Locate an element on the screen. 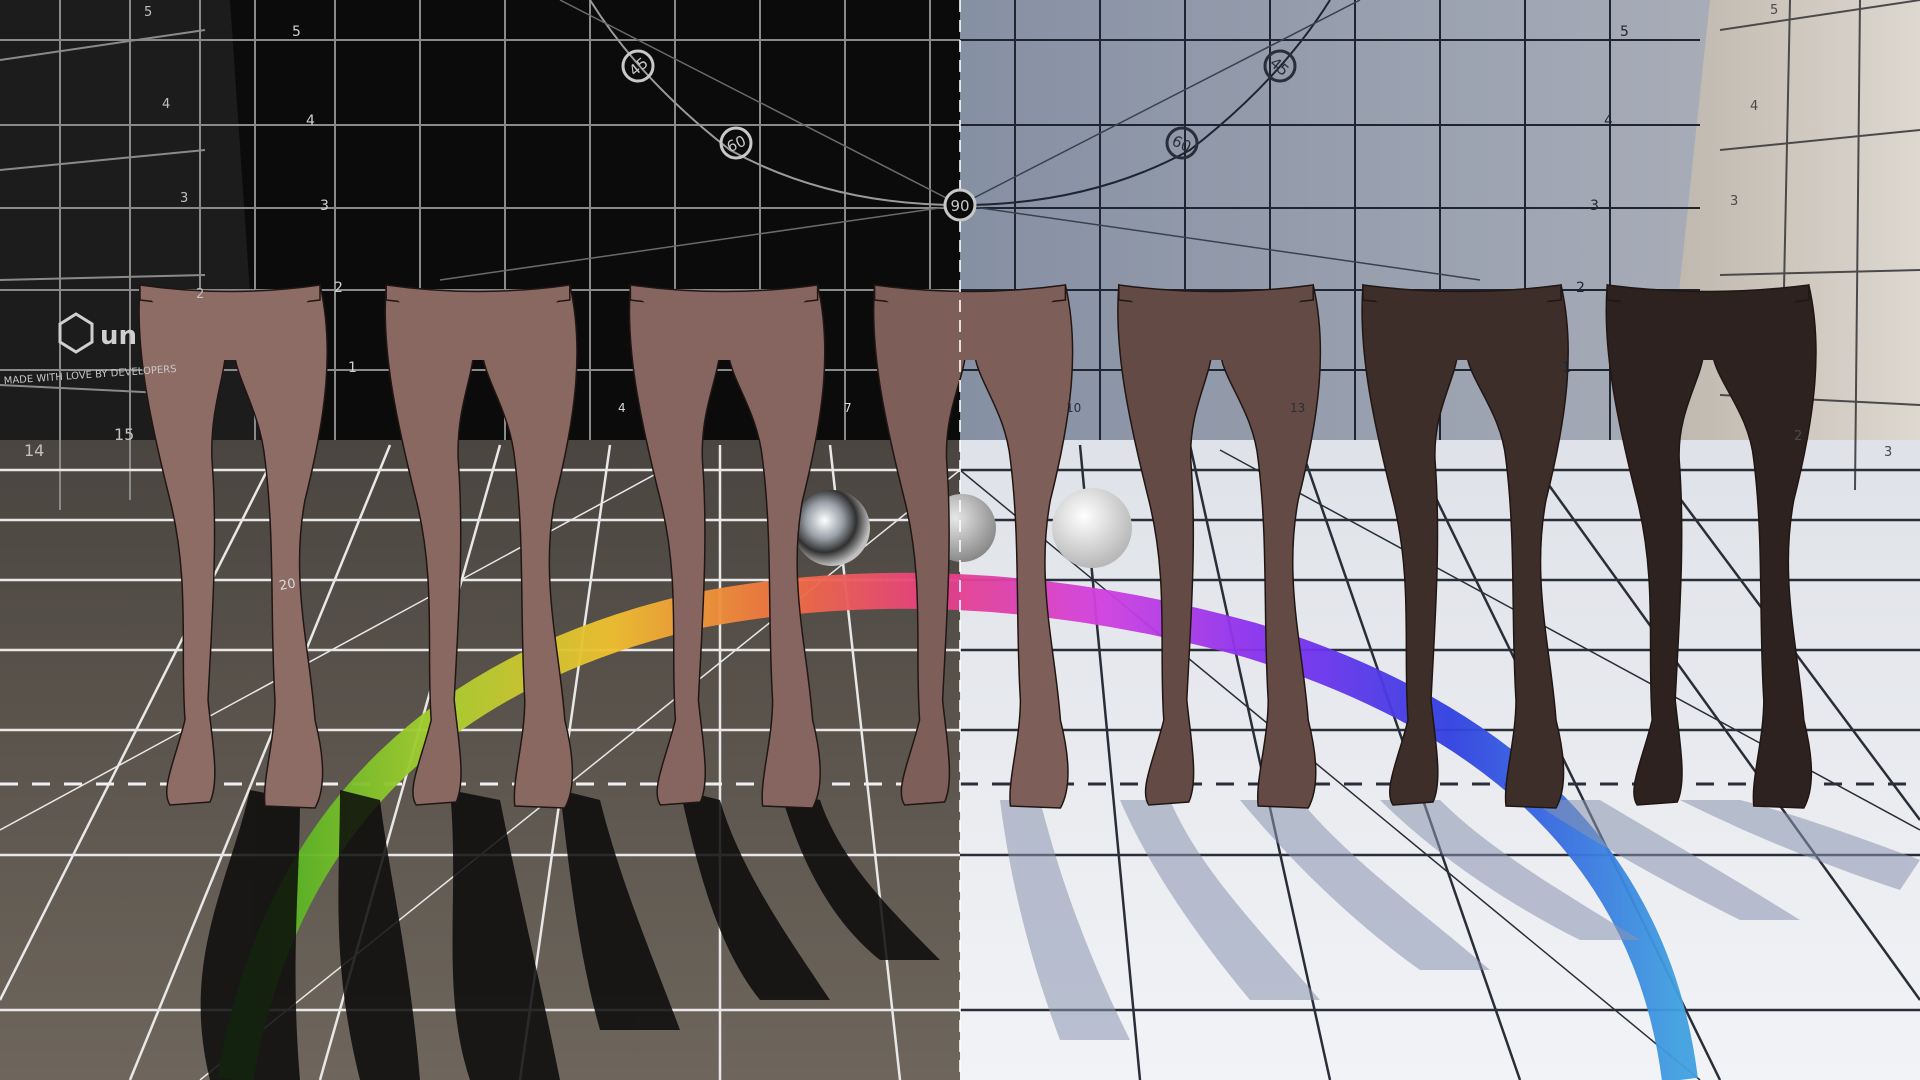  angle-marker-45-right: 45 is located at coordinates (1280, 66).